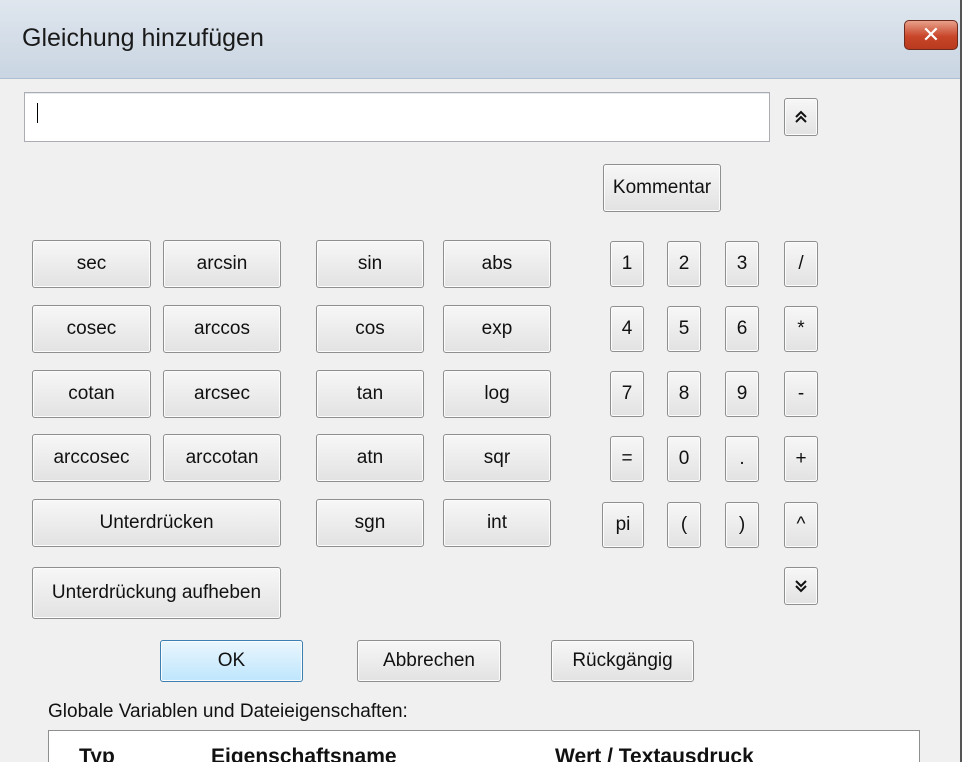 This screenshot has width=962, height=762. Describe the element at coordinates (497, 523) in the screenshot. I see `int-button: int` at that location.